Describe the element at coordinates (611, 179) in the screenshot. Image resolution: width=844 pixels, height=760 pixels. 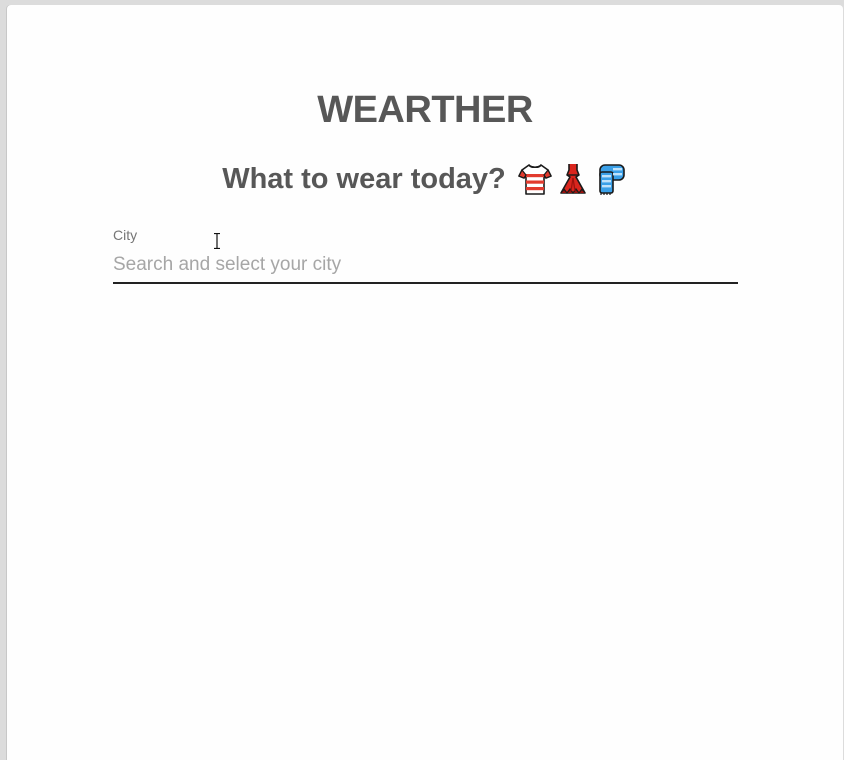
I see `scarf-icon` at that location.